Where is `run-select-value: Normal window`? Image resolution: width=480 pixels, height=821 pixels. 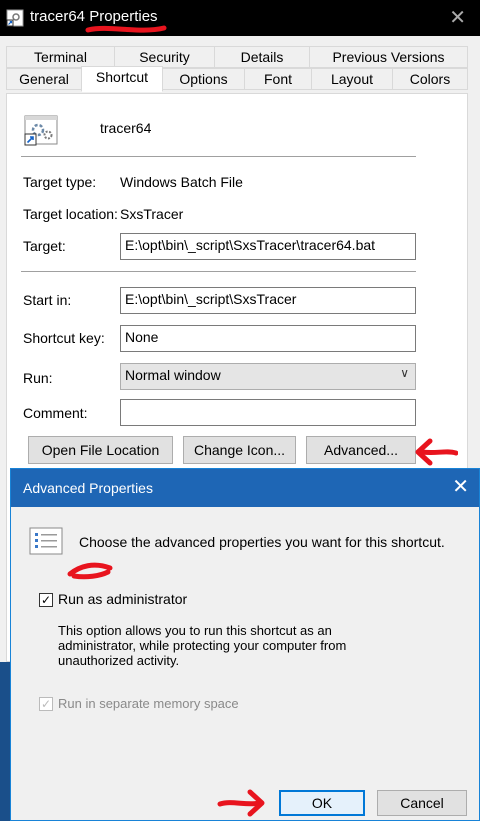
run-select-value: Normal window is located at coordinates (173, 375).